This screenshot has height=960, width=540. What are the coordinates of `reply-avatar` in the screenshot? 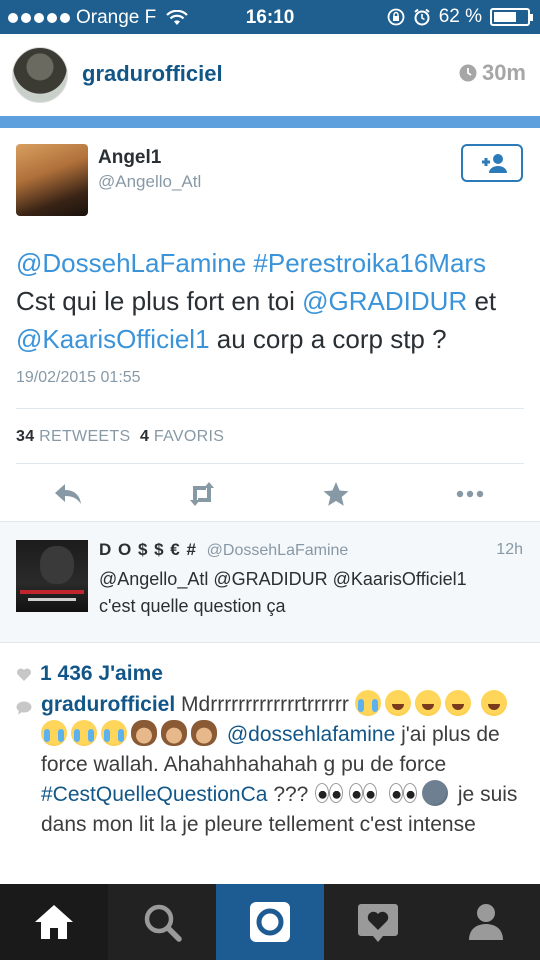 It's located at (52, 576).